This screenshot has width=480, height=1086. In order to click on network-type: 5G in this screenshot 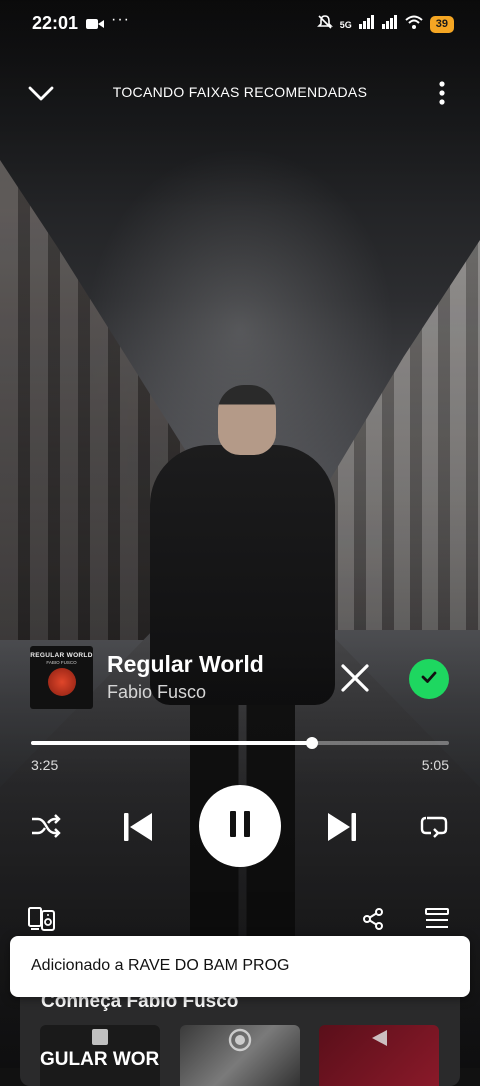, I will do `click(345, 24)`.